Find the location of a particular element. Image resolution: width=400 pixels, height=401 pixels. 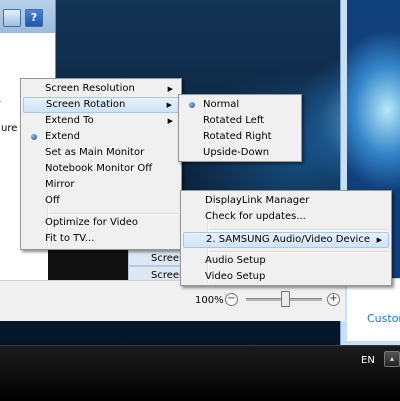

menu-item-normal: Normal is located at coordinates (240, 105).